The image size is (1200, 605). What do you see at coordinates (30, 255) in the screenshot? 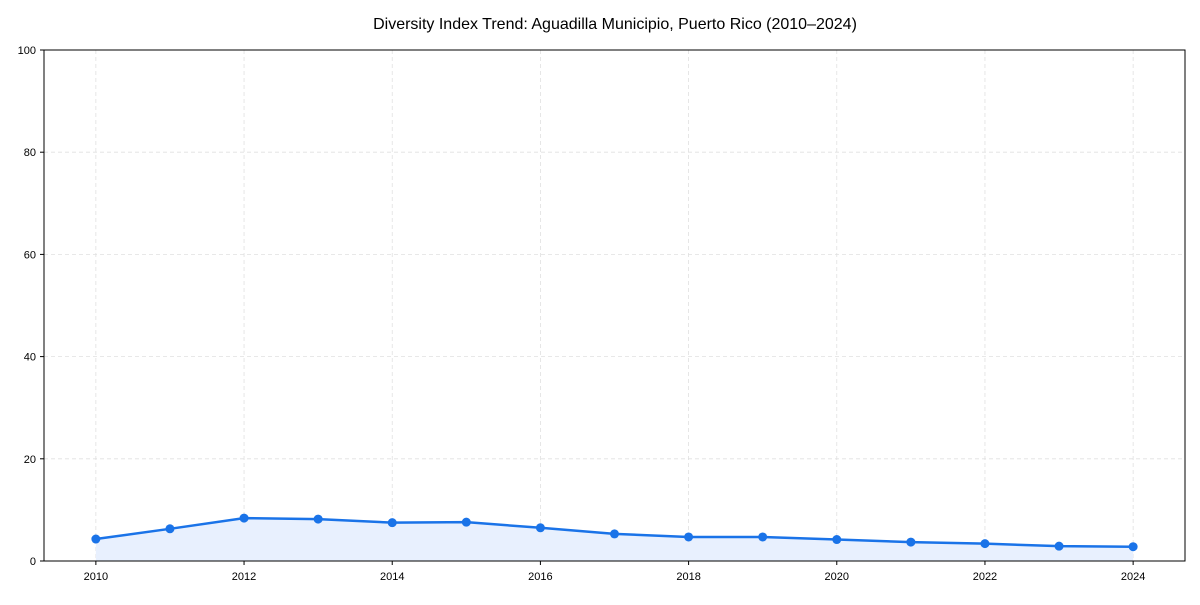
I see `y-tick-label: 60` at bounding box center [30, 255].